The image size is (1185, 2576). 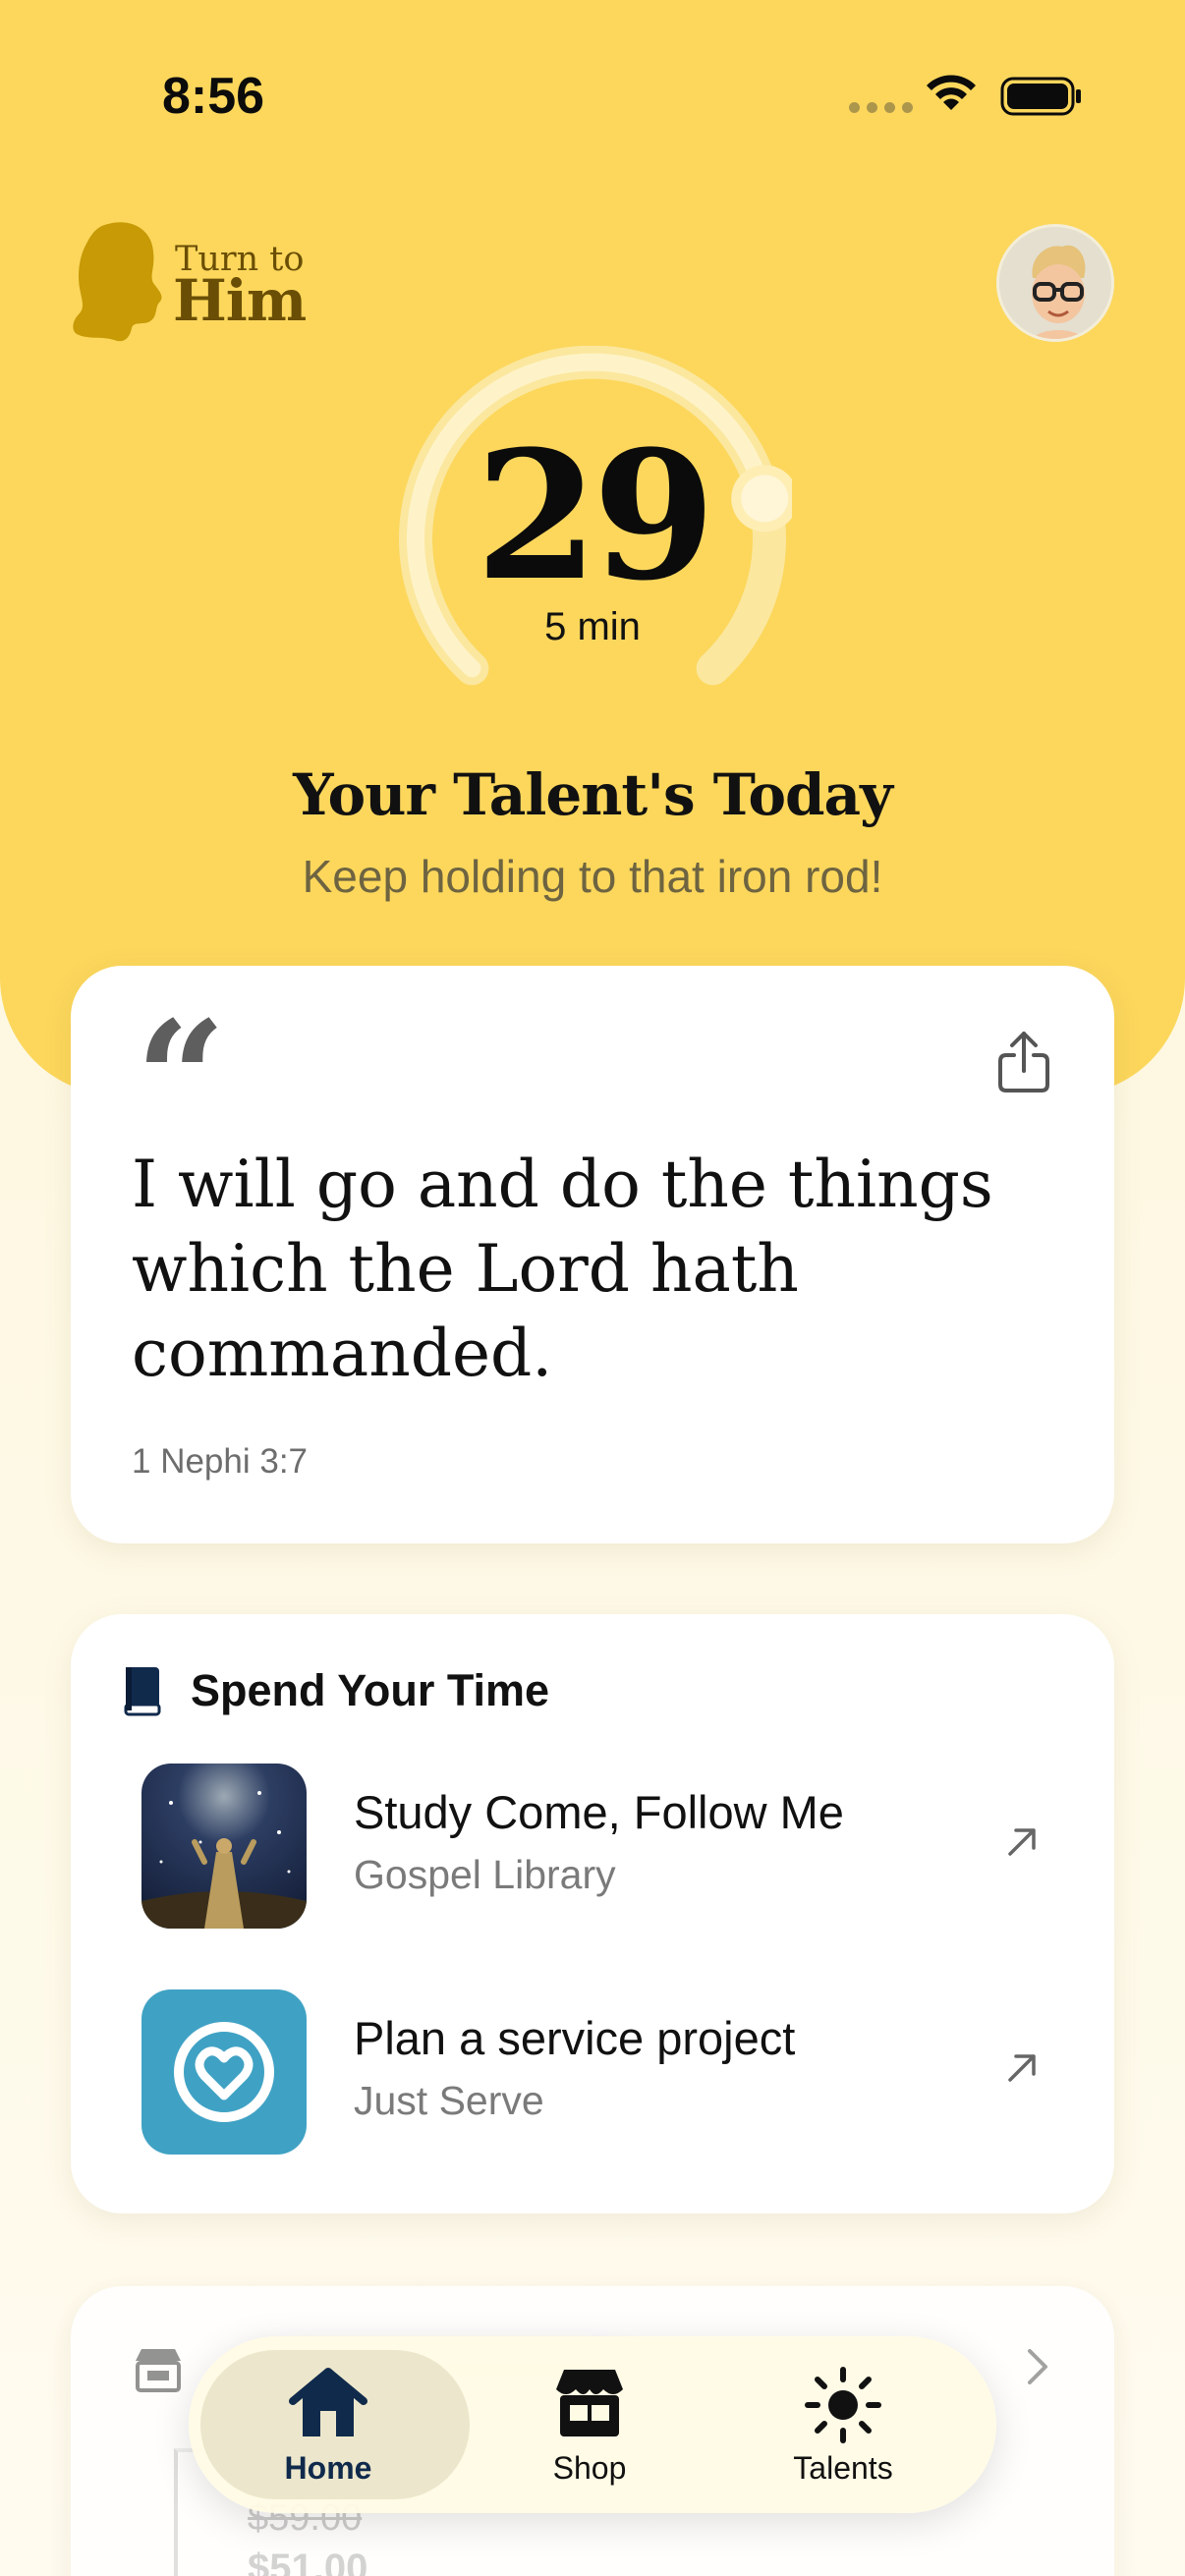 What do you see at coordinates (1041, 96) in the screenshot?
I see `battery-icon` at bounding box center [1041, 96].